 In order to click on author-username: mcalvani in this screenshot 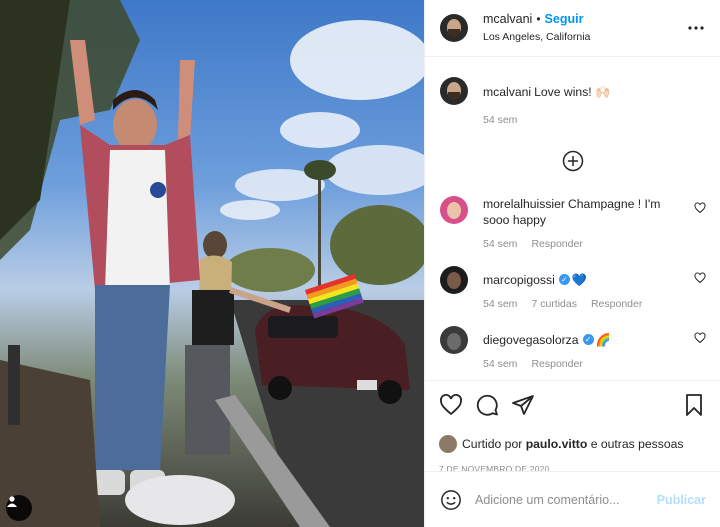, I will do `click(507, 19)`.